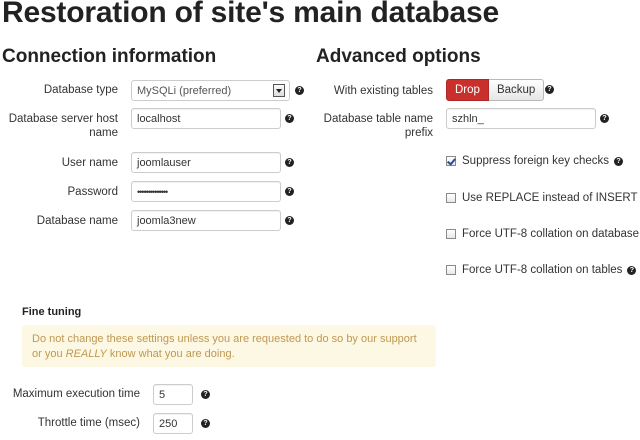 The height and width of the screenshot is (440, 640). I want to click on advanced-section-title: Advanced options, so click(398, 56).